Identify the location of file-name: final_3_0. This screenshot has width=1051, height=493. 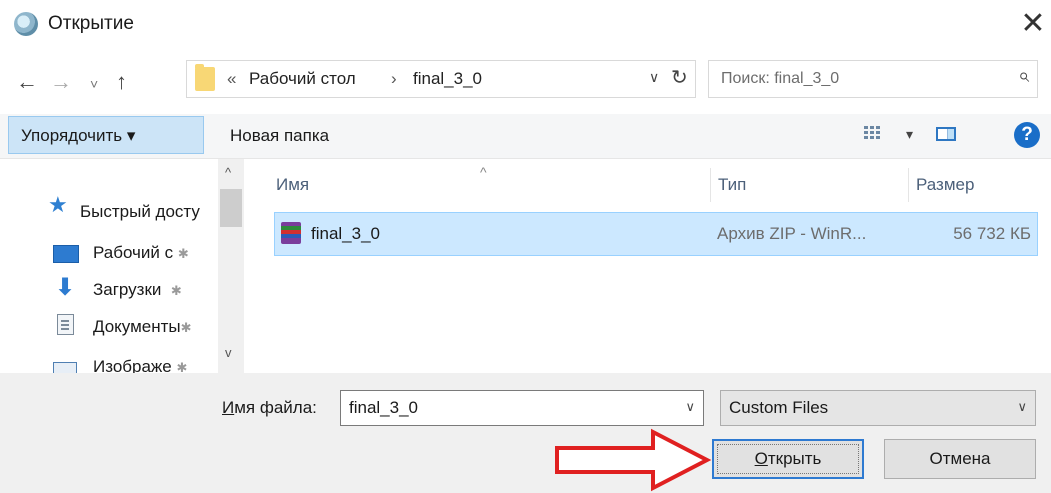
(346, 233).